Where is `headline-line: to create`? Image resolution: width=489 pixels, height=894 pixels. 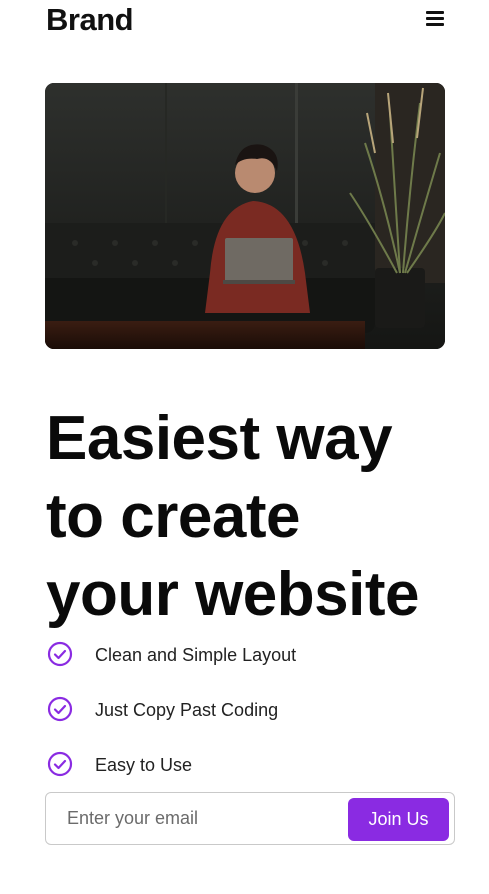 headline-line: to create is located at coordinates (173, 516).